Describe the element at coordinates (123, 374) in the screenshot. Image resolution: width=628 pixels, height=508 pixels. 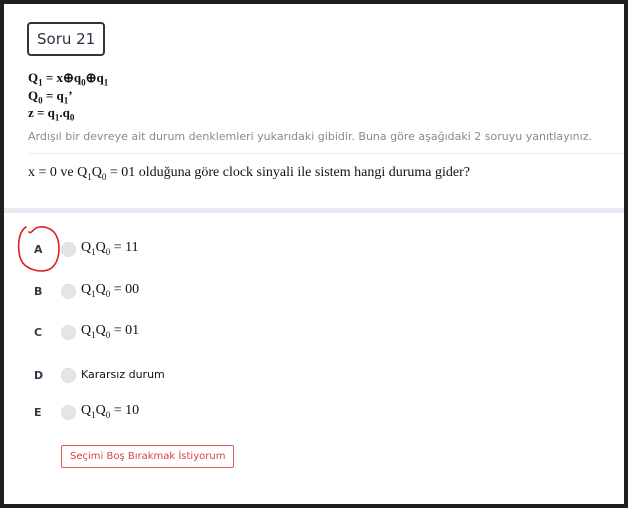
I see `option-d-text: Kararsız durum` at that location.